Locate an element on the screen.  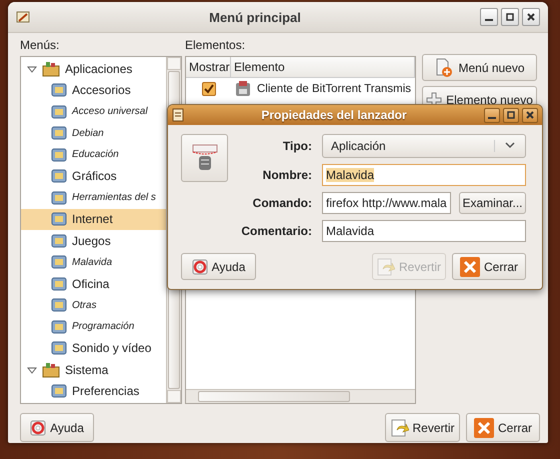
field-label: Comando: is located at coordinates (282, 203).